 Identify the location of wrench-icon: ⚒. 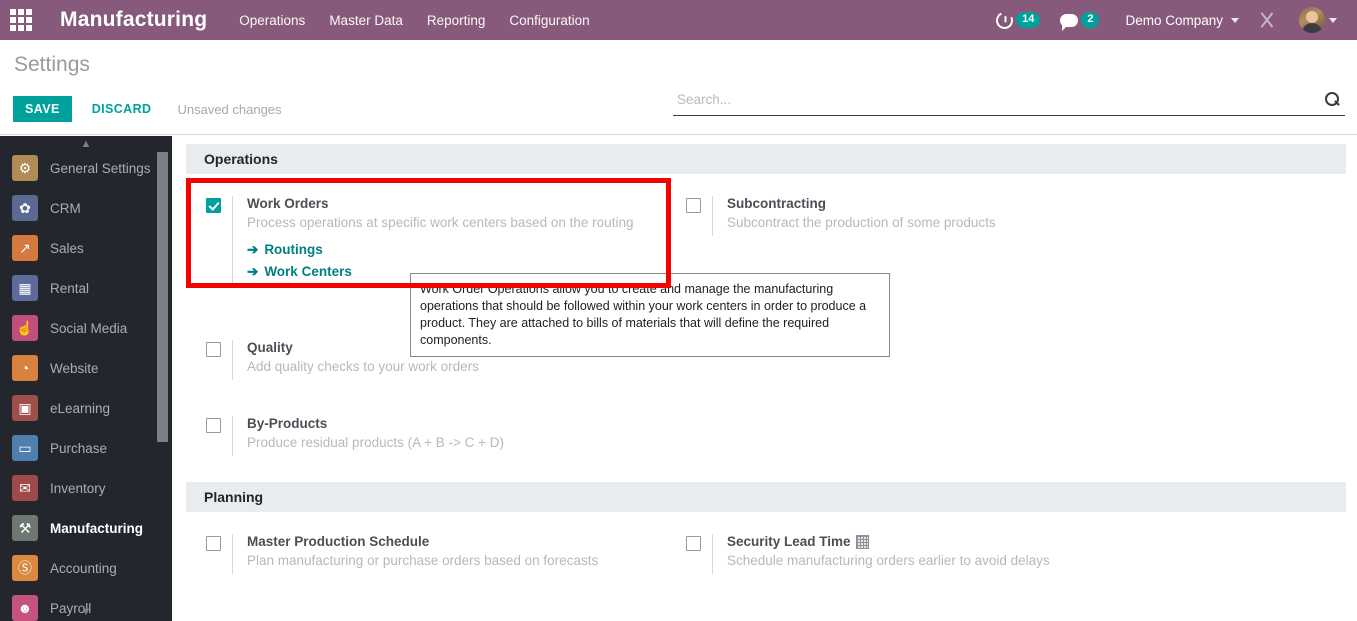
(25, 528).